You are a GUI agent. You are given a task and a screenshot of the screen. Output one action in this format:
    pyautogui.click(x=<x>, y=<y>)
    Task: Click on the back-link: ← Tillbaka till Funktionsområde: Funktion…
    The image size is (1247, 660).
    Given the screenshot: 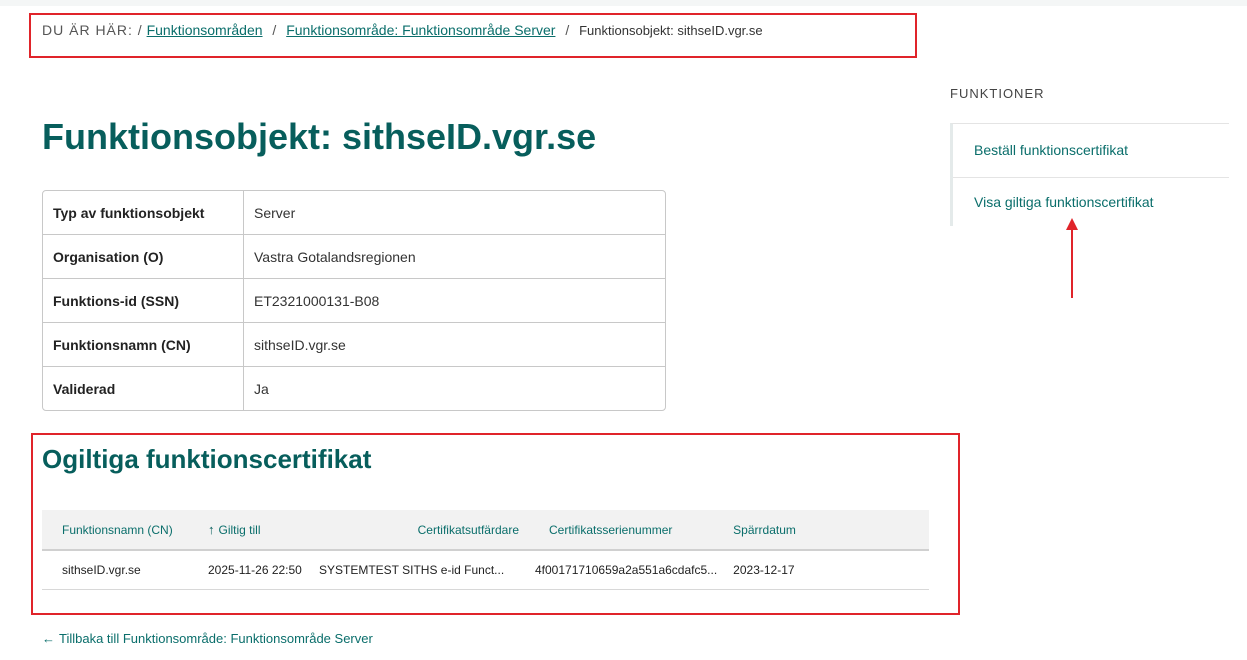 What is the action you would take?
    pyautogui.click(x=207, y=638)
    